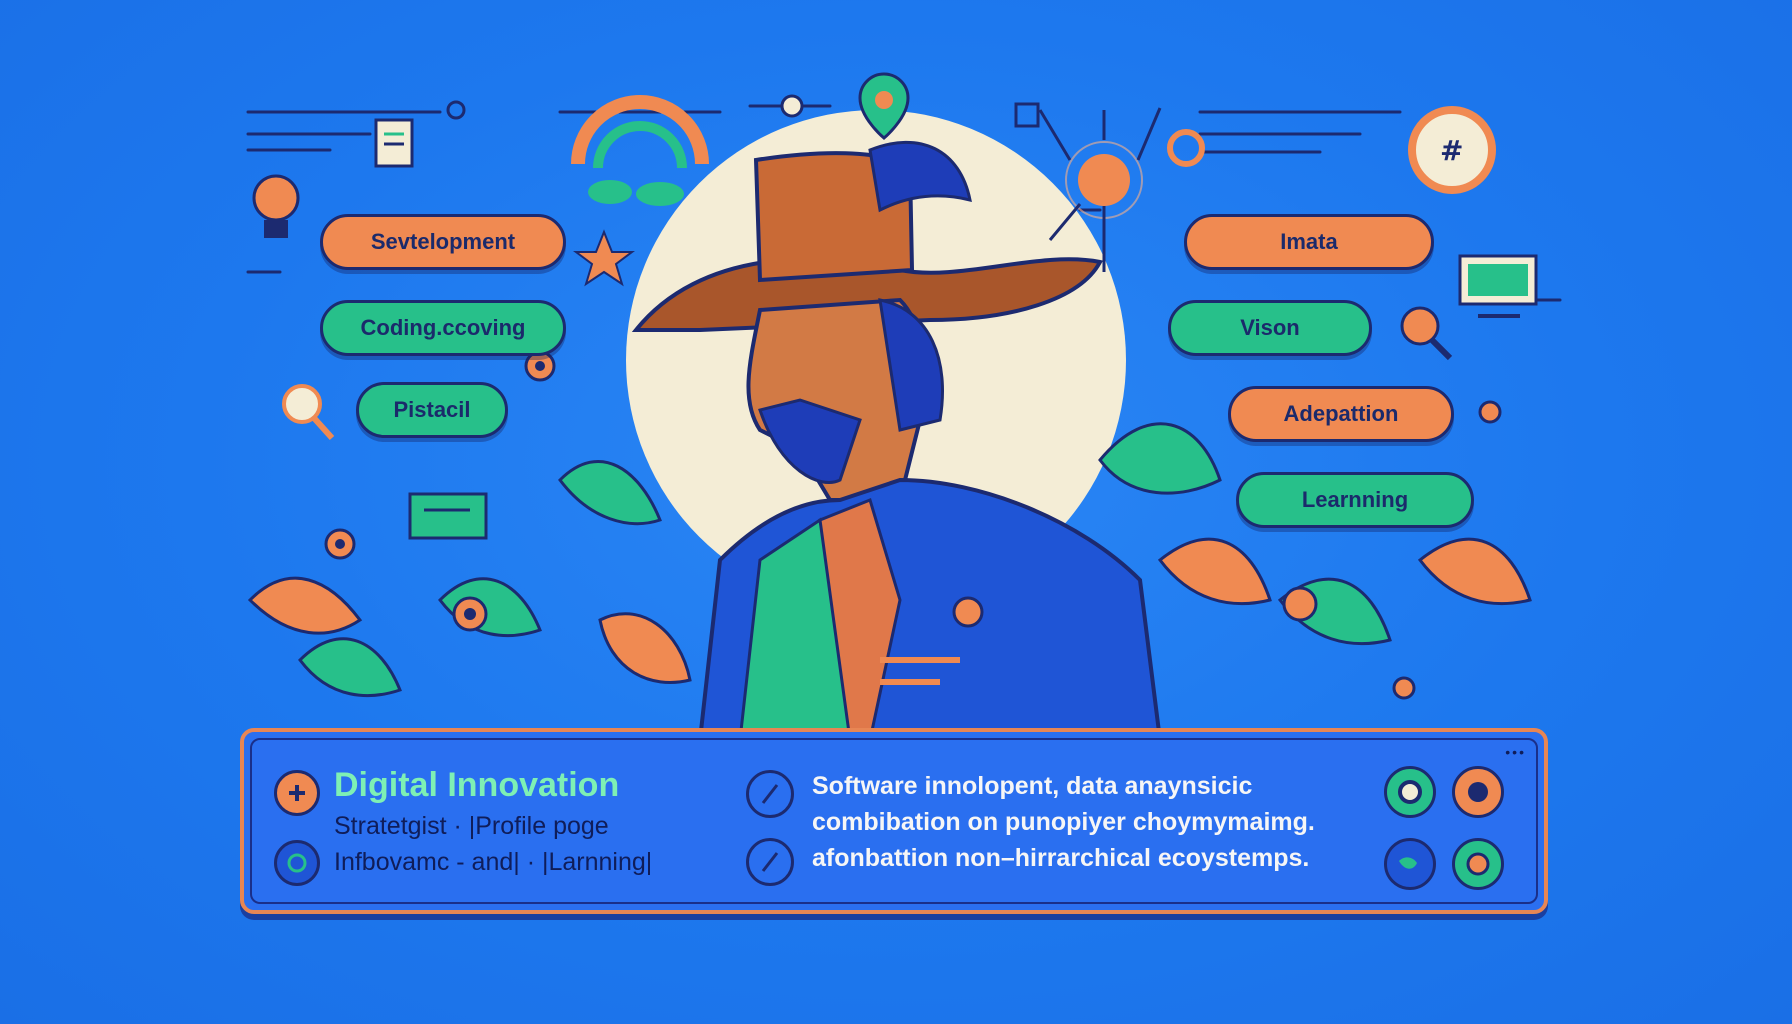  What do you see at coordinates (443, 328) in the screenshot?
I see `pill-coding: Coding.ccoving` at bounding box center [443, 328].